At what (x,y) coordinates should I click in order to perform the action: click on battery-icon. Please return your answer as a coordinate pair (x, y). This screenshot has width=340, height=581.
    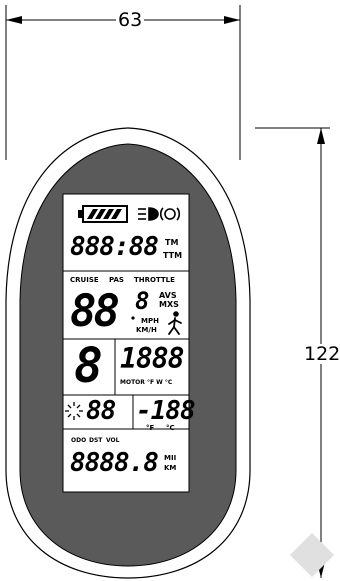
    Looking at the image, I should click on (103, 214).